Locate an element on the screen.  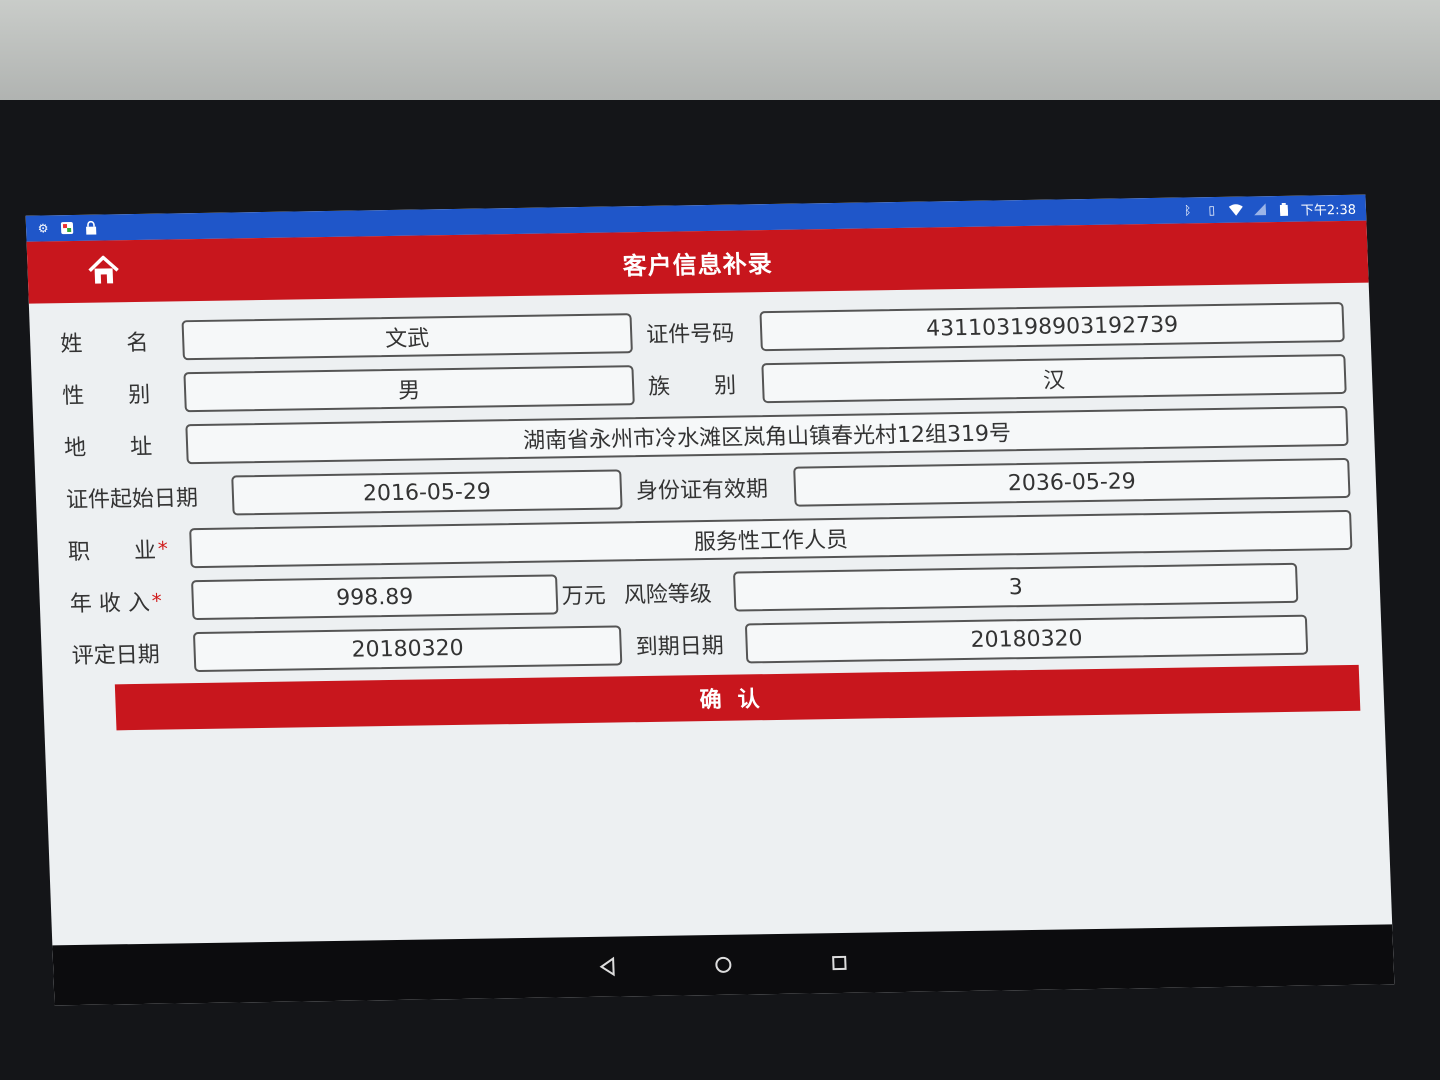
income-label: 年 收 入 * is located at coordinates (130, 601).